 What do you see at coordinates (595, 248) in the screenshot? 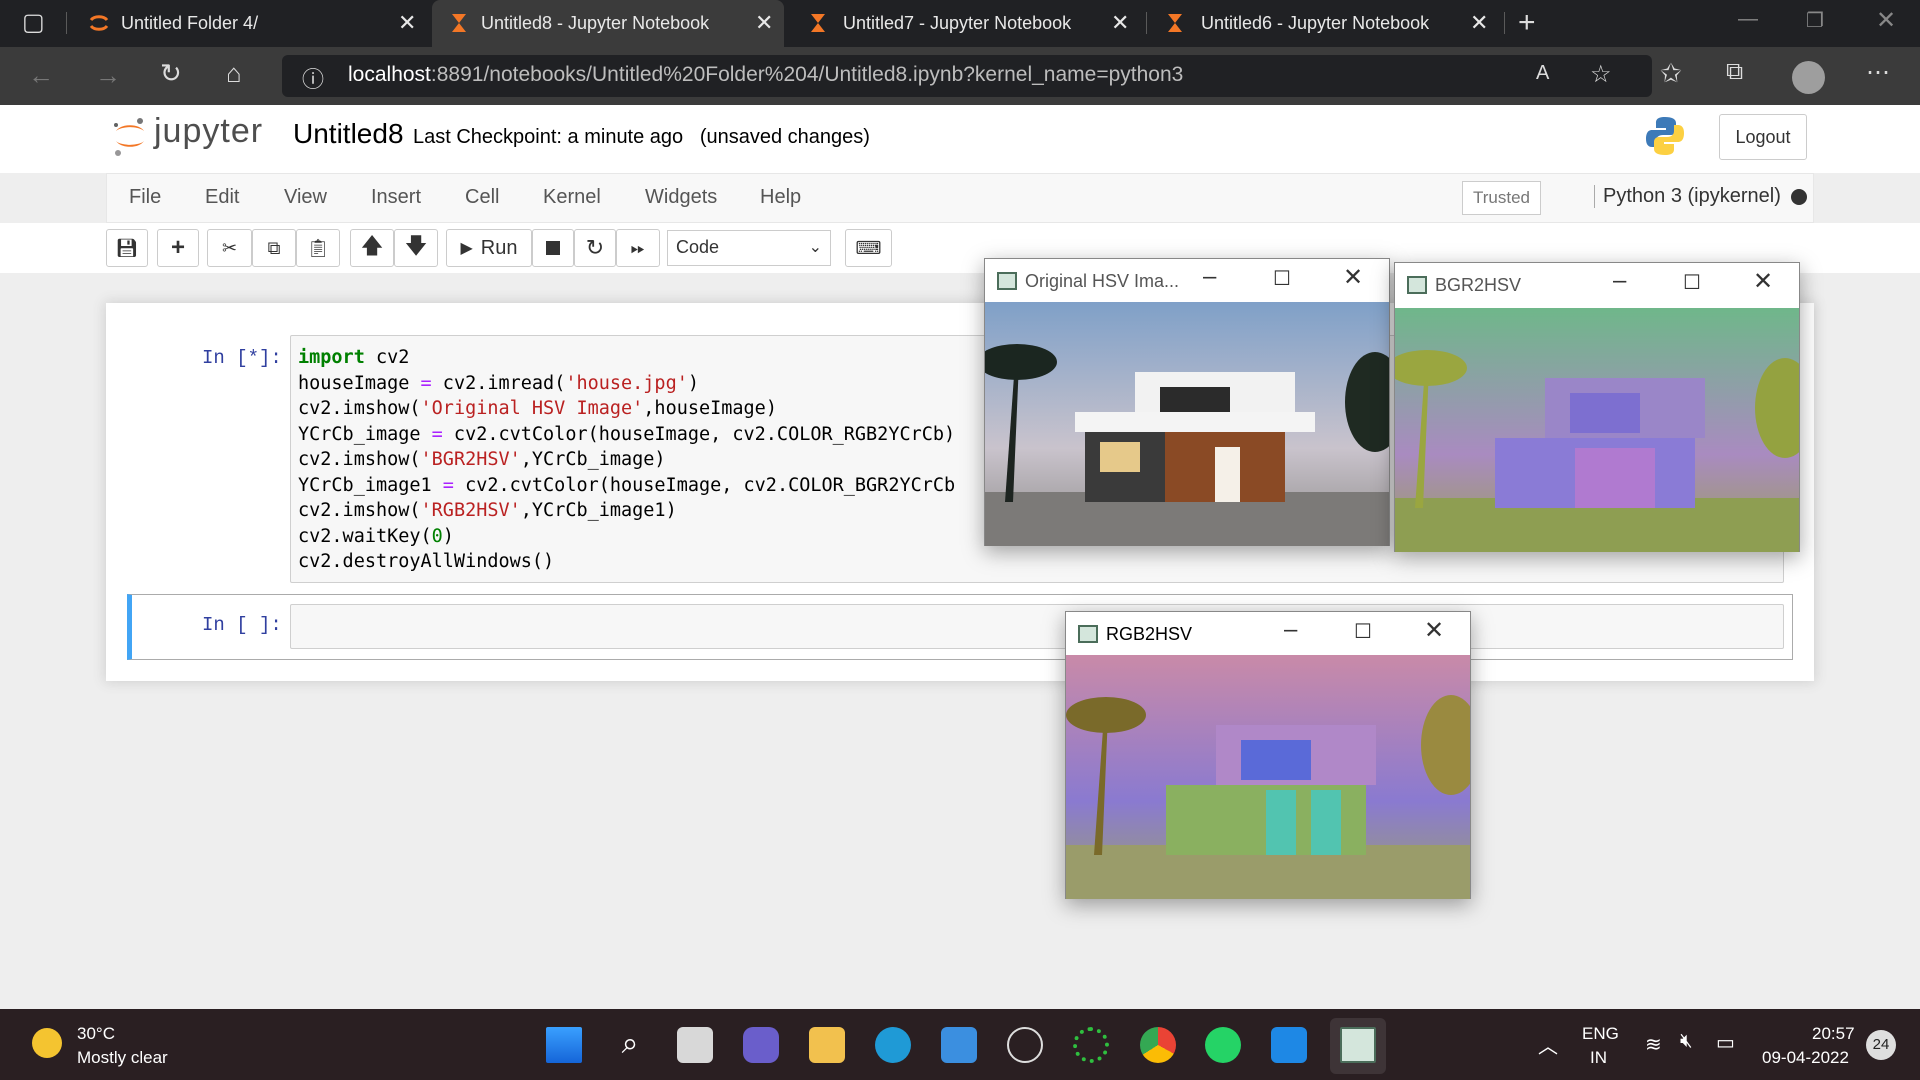
I see `restart-button: ↻` at bounding box center [595, 248].